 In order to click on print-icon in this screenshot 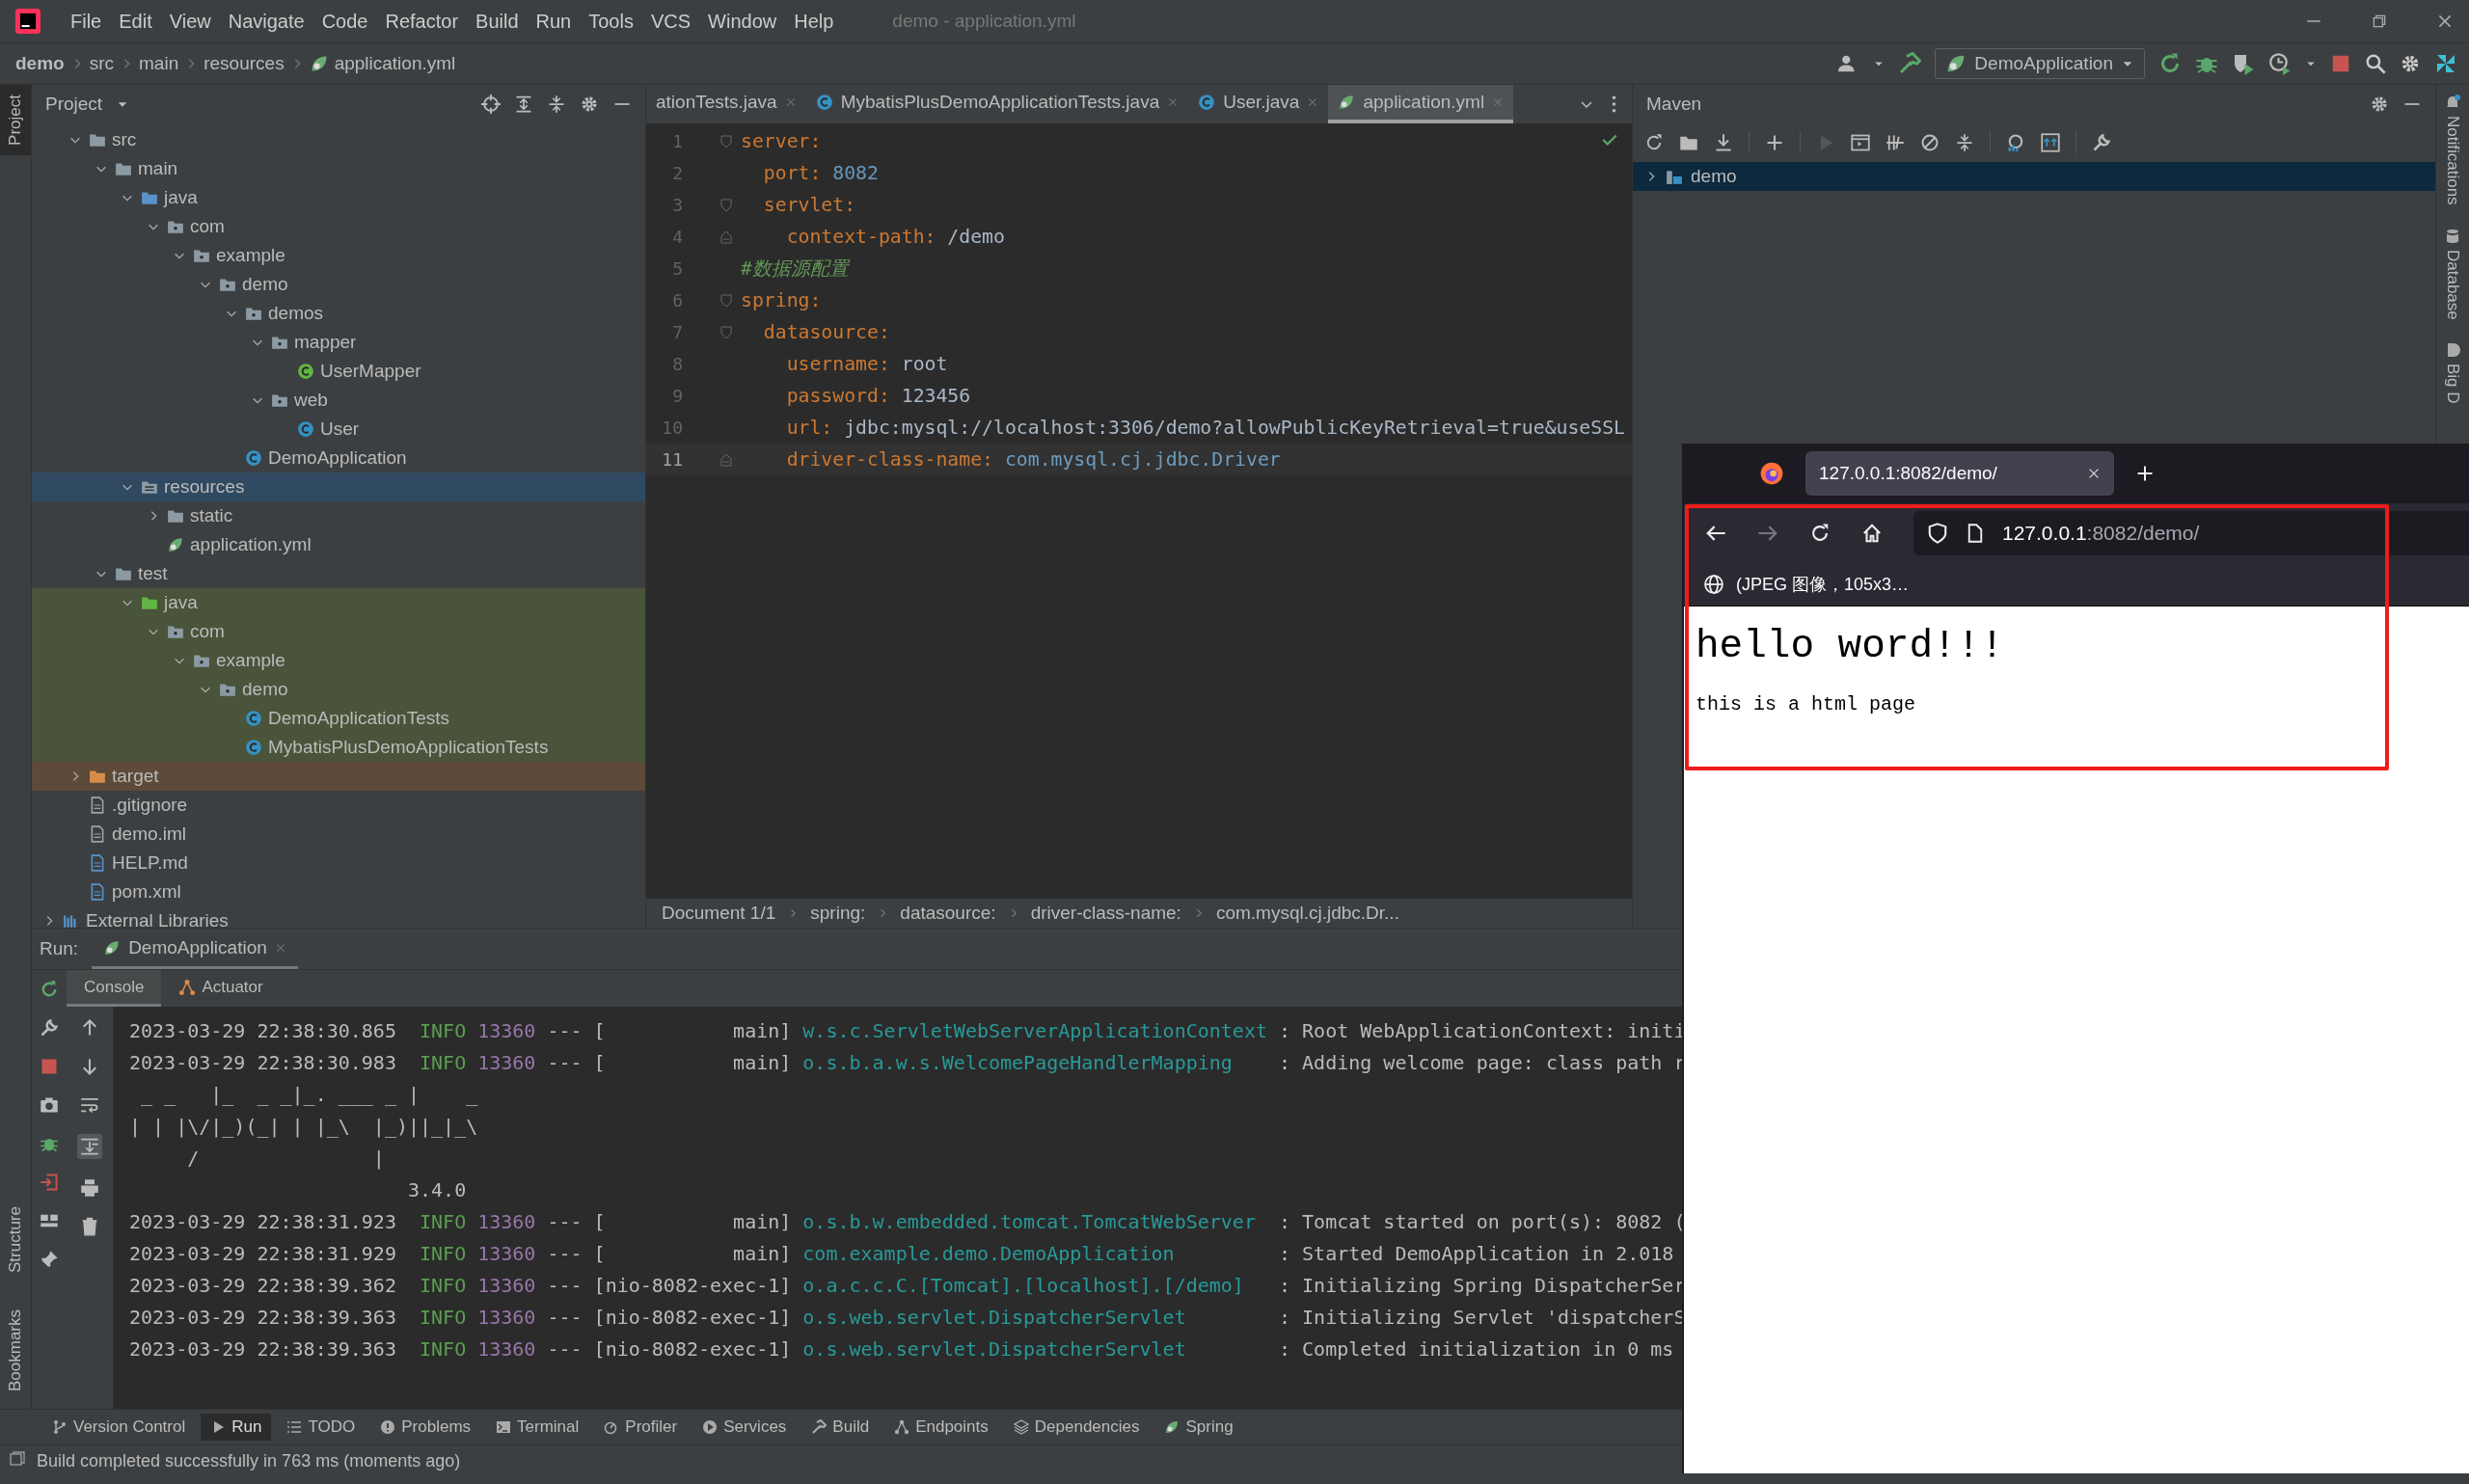, I will do `click(89, 1188)`.